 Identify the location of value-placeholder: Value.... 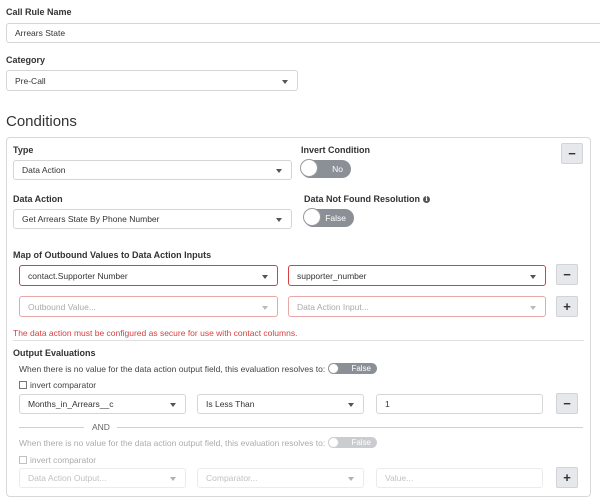
(399, 478).